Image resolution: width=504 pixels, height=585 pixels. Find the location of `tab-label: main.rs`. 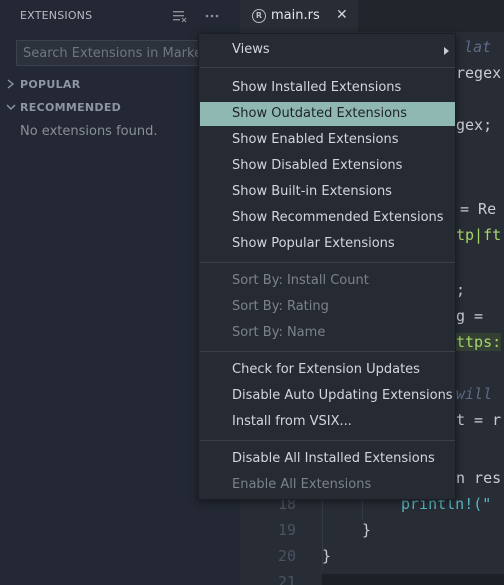

tab-label: main.rs is located at coordinates (295, 15).